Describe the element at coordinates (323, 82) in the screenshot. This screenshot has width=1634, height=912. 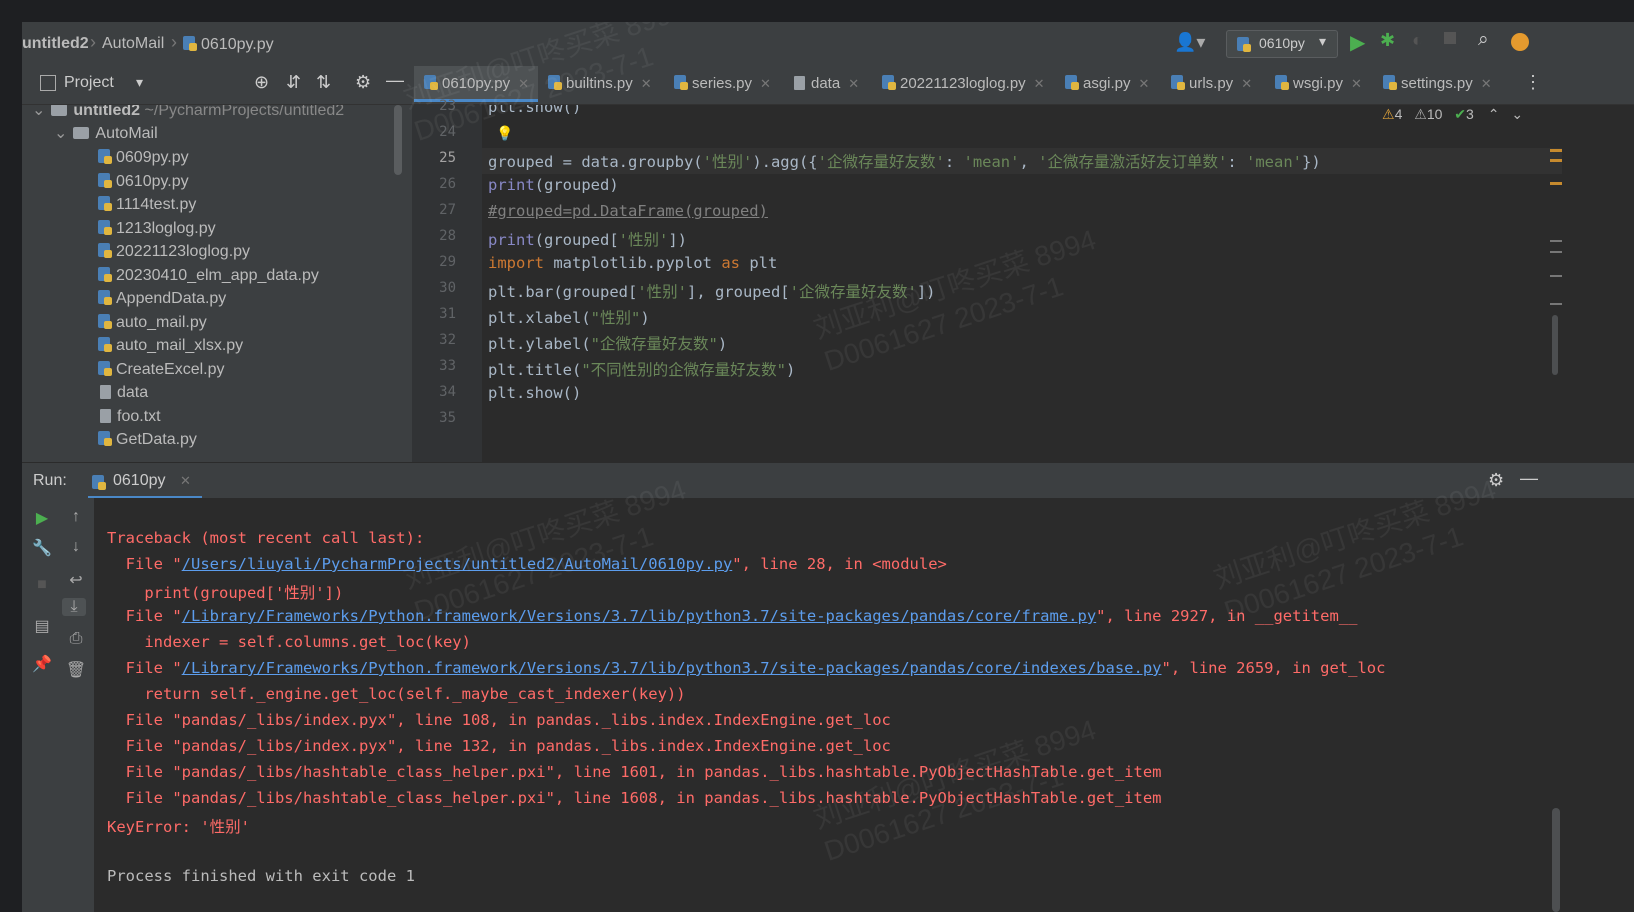
I see `collapse-all-icon: ⇅` at that location.